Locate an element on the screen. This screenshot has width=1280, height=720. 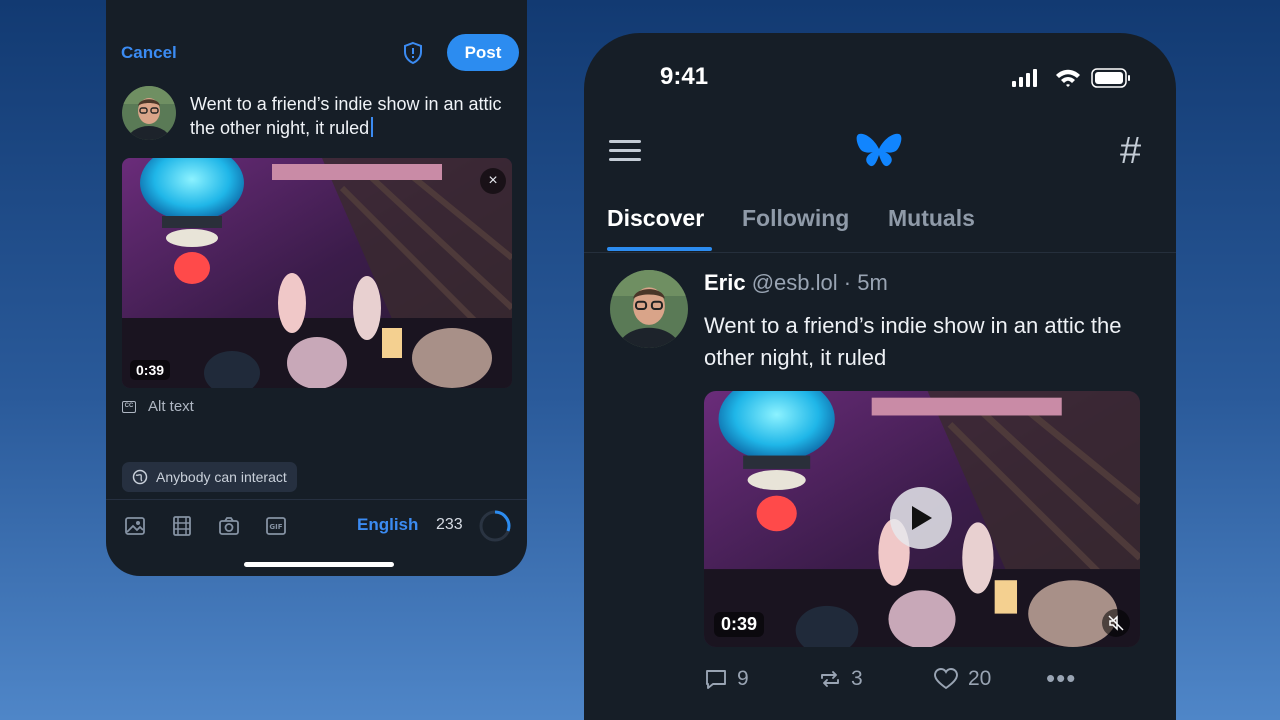
mute-button is located at coordinates (1116, 623).